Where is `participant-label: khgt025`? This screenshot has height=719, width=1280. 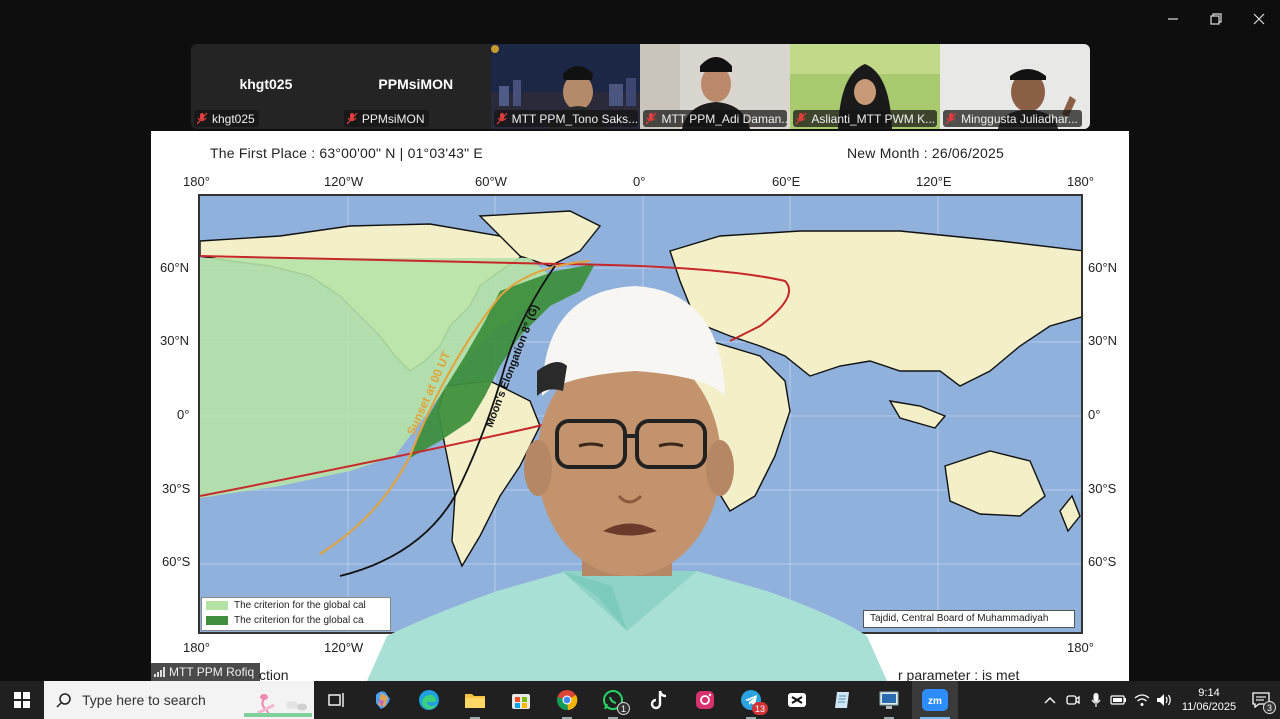 participant-label: khgt025 is located at coordinates (226, 118).